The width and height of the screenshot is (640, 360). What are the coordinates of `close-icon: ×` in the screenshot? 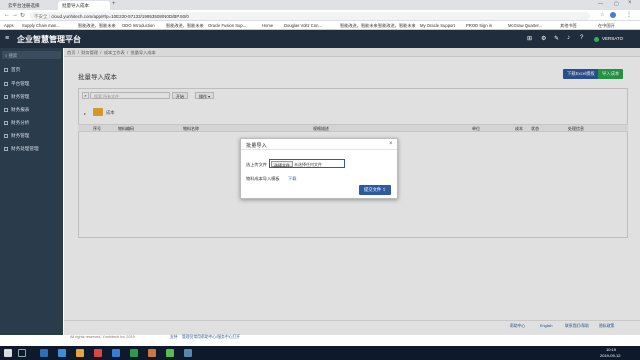 It's located at (391, 144).